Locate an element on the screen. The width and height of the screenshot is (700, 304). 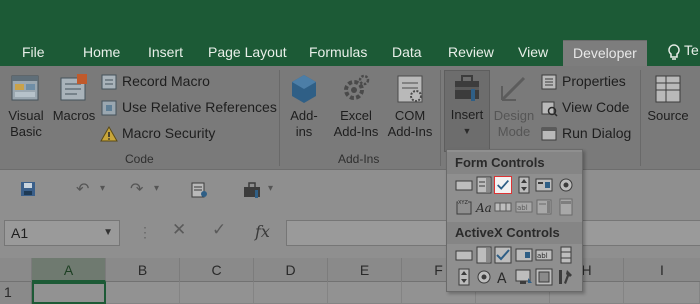
list-box-icon is located at coordinates (544, 185).